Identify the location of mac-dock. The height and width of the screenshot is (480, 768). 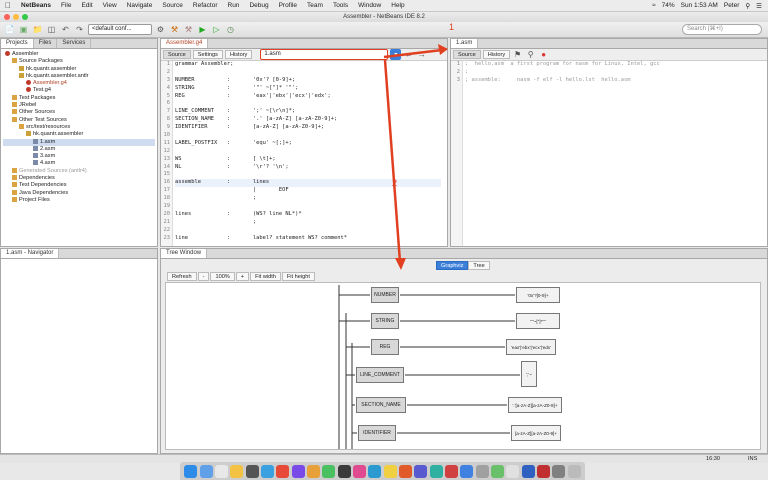
(382, 471).